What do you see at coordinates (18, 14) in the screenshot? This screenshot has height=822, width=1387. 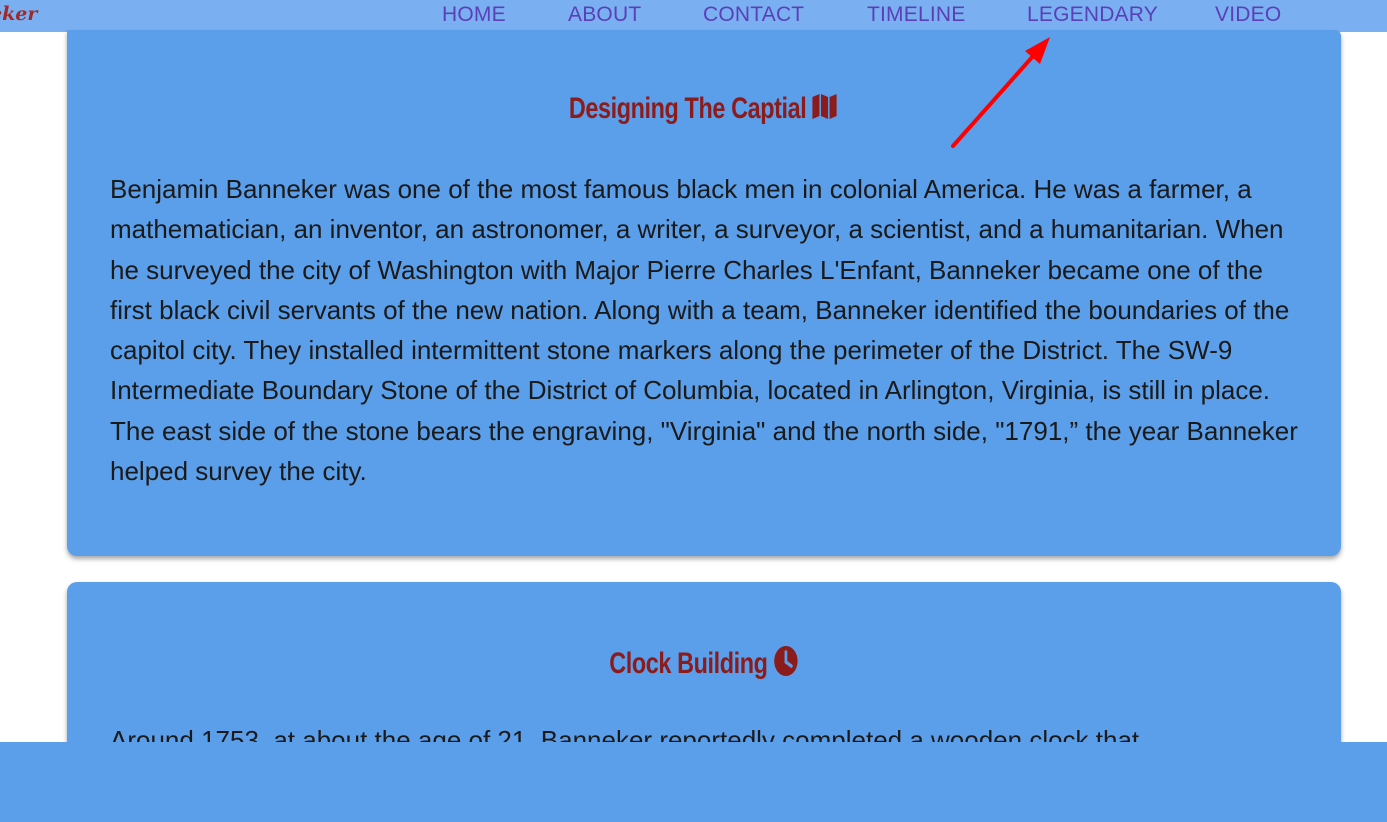 I see `site-brand: eker` at bounding box center [18, 14].